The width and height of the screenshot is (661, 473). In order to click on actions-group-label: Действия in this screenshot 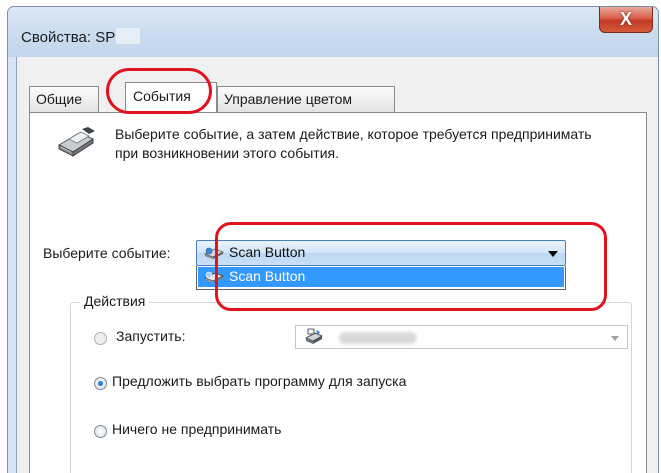, I will do `click(115, 301)`.